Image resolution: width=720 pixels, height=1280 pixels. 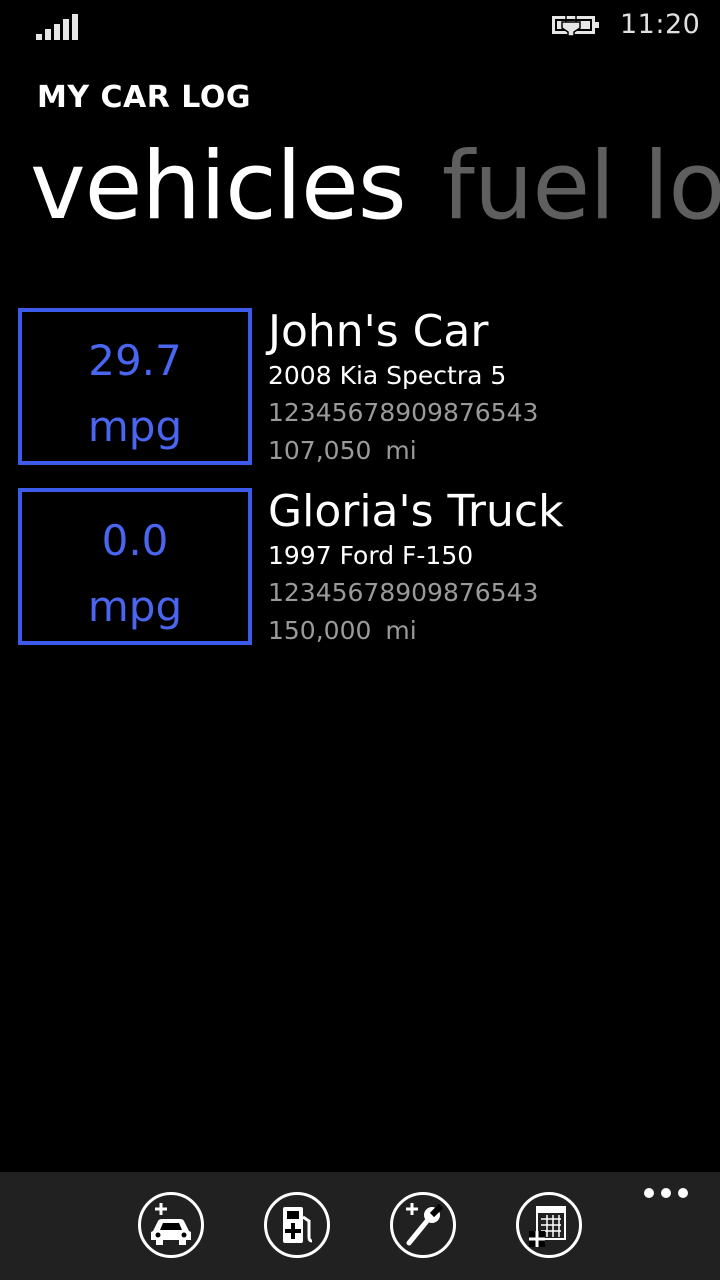 I want to click on odometer-value: 107,050, so click(x=320, y=450).